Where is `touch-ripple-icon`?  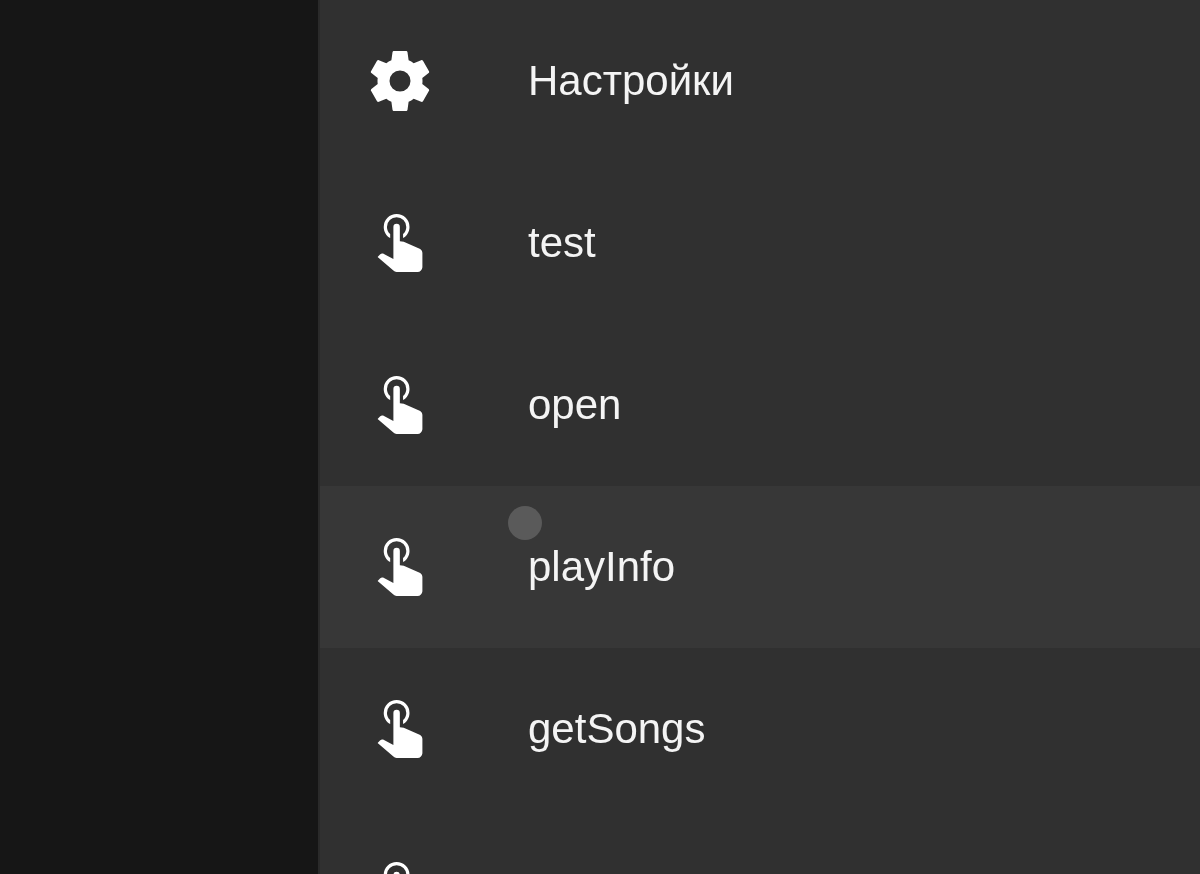
touch-ripple-icon is located at coordinates (525, 523).